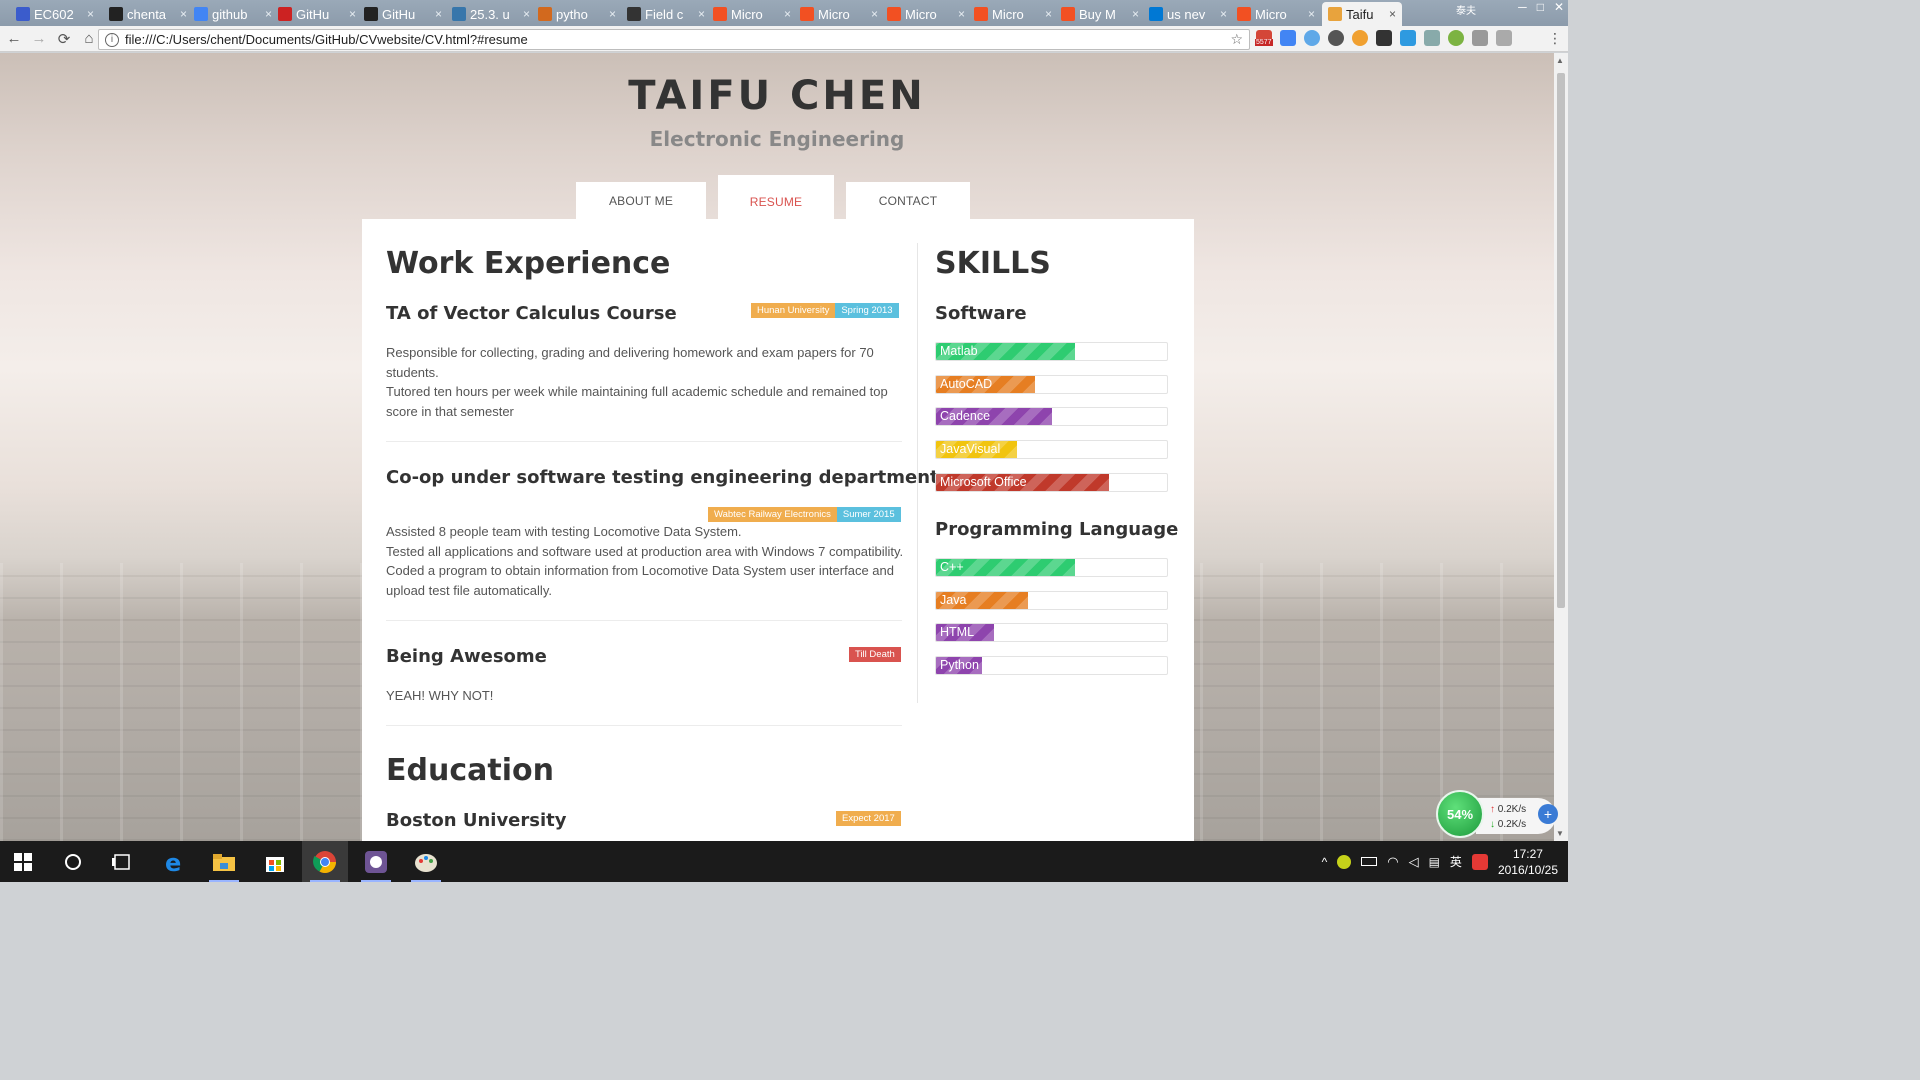 The image size is (1920, 1080). I want to click on gmail-extension-icon: 5577, so click(1264, 38).